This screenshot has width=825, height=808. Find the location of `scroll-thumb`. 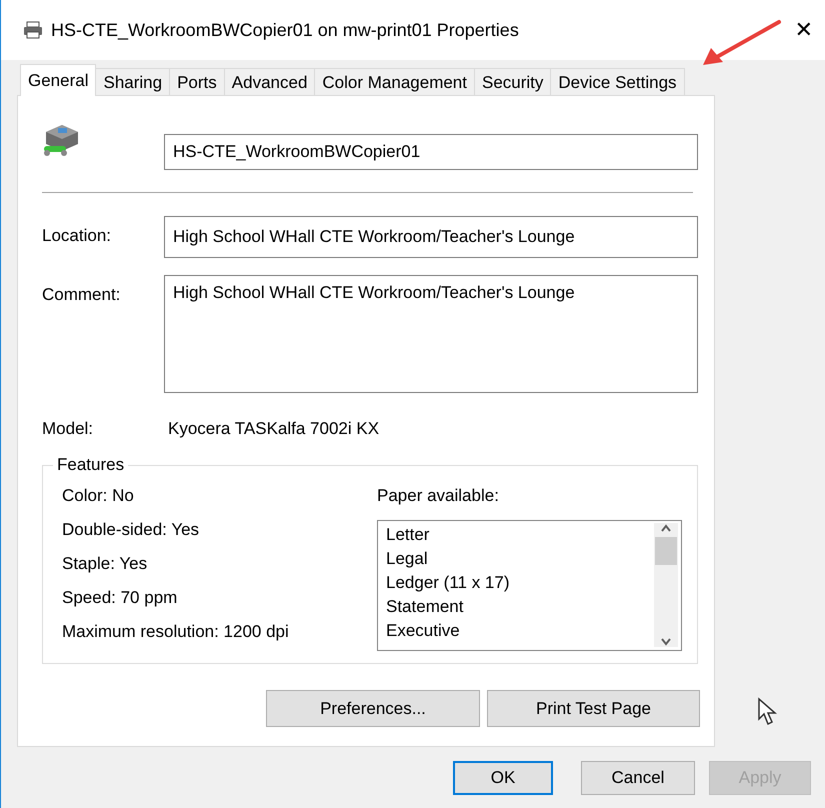

scroll-thumb is located at coordinates (666, 551).